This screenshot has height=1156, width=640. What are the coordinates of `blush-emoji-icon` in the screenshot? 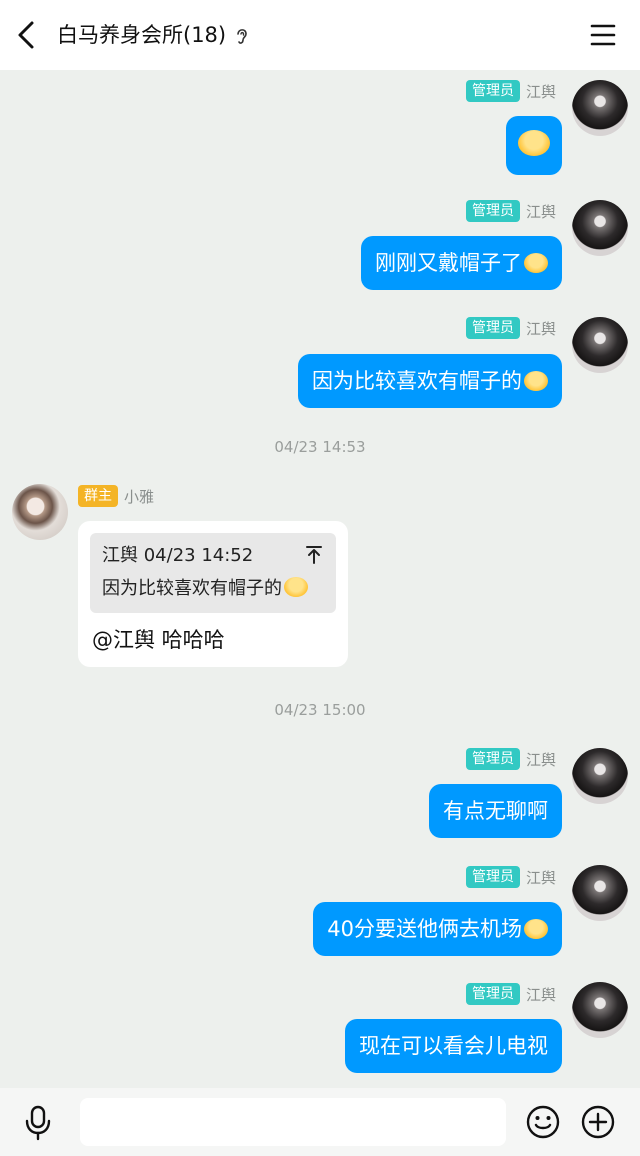 It's located at (536, 263).